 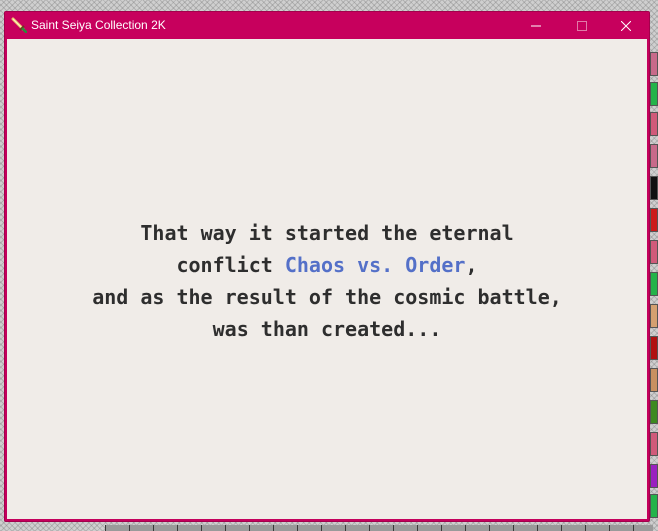 I want to click on window-title: Saint Seiya Collection 2K, so click(x=98, y=25).